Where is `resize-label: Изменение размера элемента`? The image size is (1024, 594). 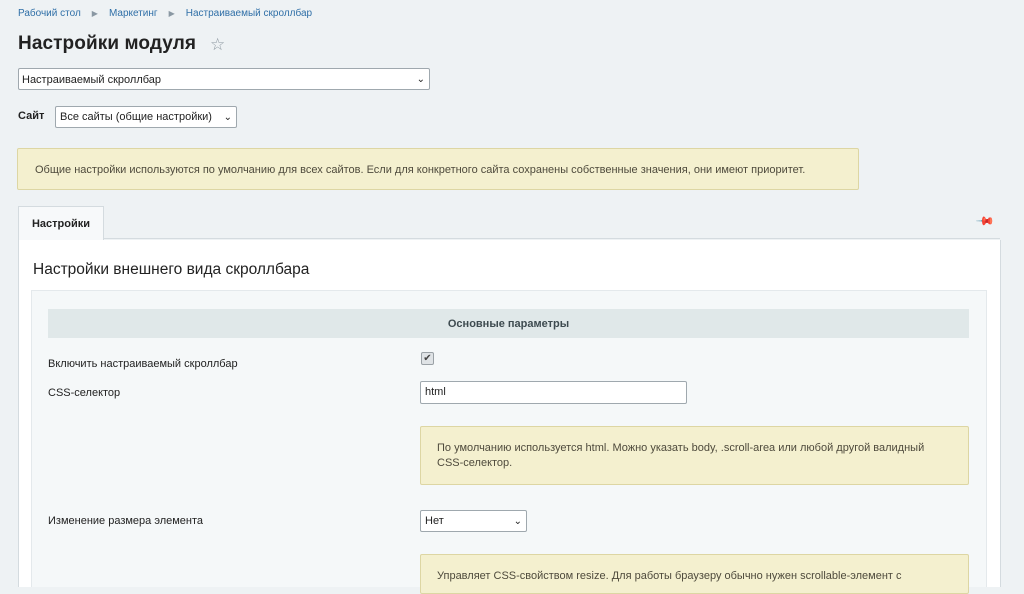 resize-label: Изменение размера элемента is located at coordinates (126, 521).